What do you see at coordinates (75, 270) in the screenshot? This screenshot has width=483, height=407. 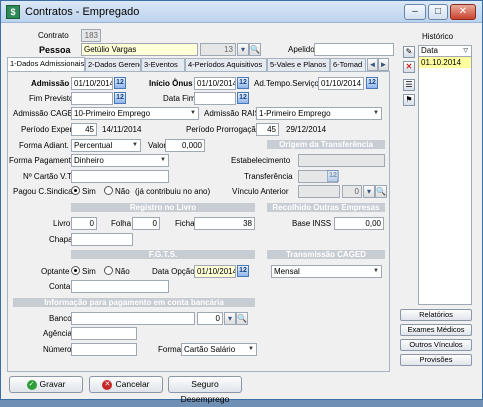 I see `optante-sim-radio` at bounding box center [75, 270].